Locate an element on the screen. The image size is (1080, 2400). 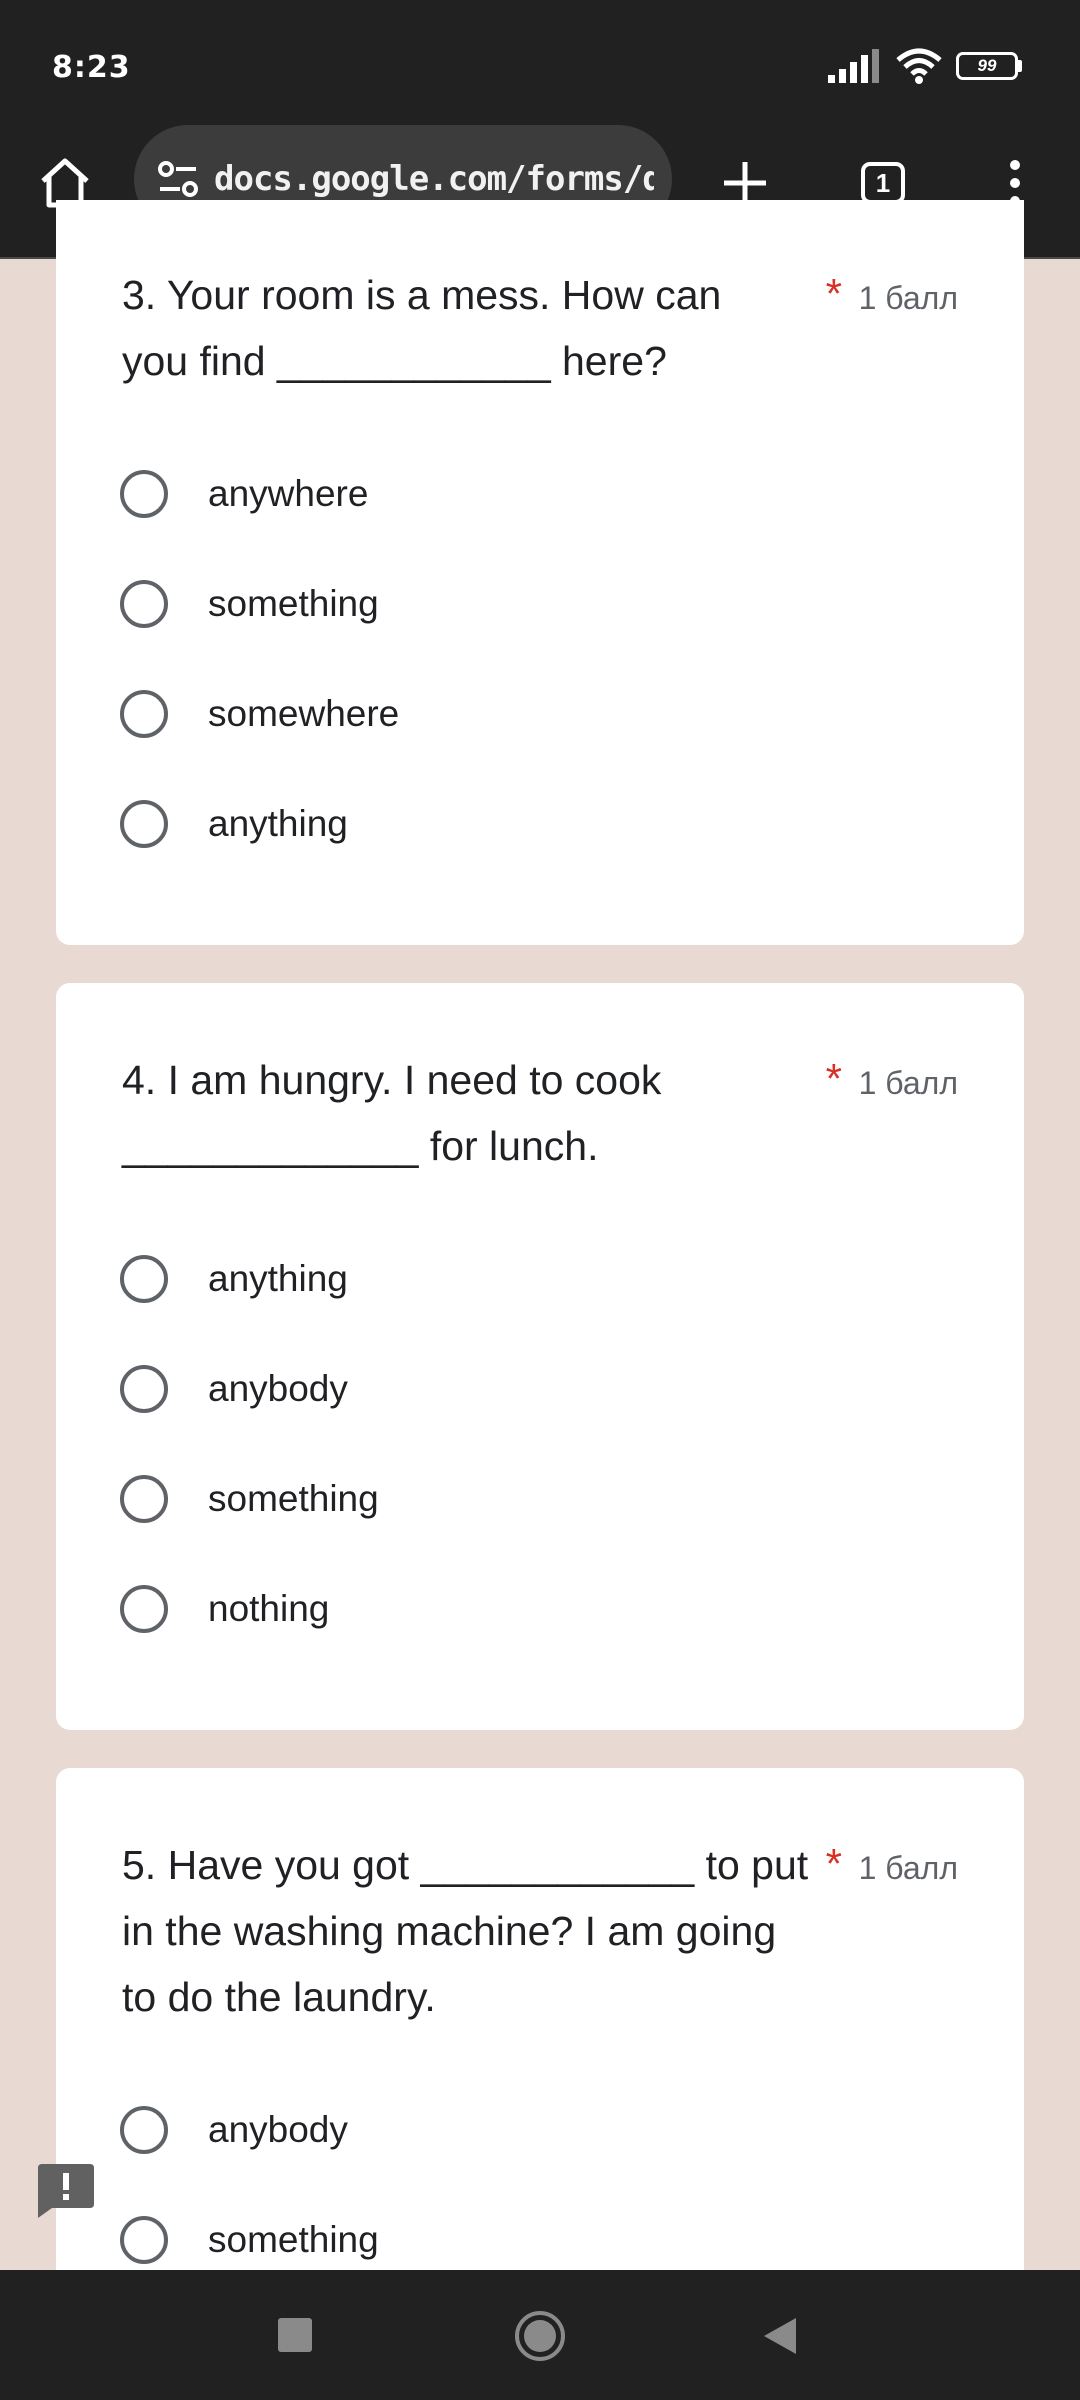
home-nav-icon is located at coordinates (540, 2336).